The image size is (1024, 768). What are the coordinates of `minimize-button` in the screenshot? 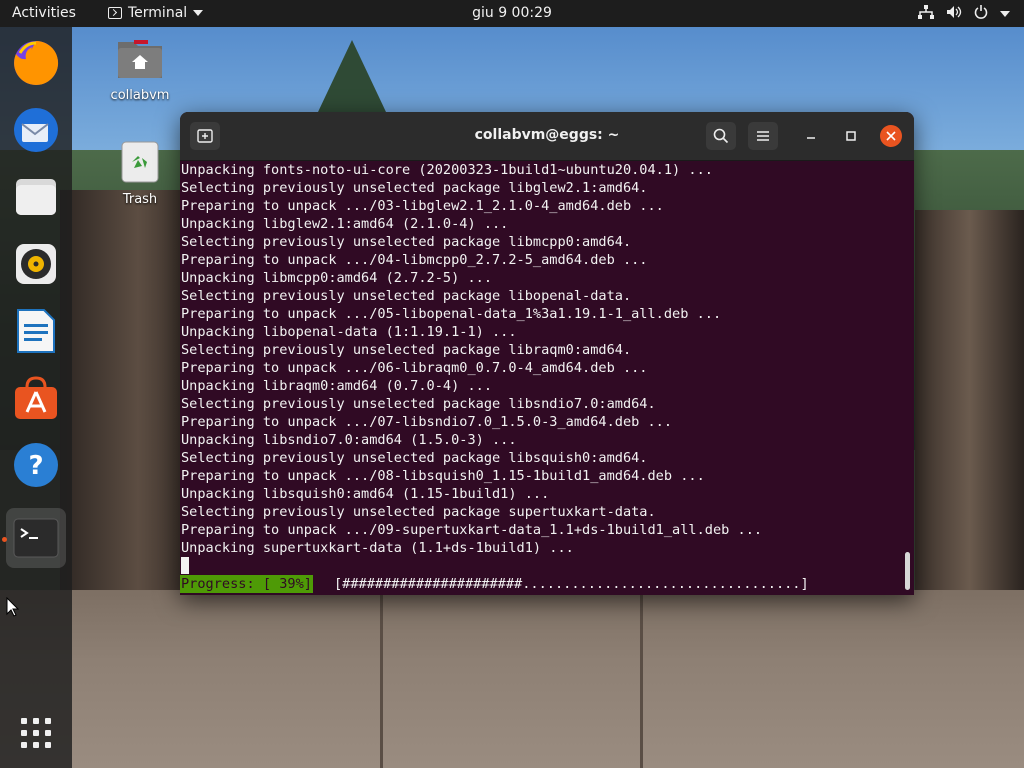 It's located at (811, 136).